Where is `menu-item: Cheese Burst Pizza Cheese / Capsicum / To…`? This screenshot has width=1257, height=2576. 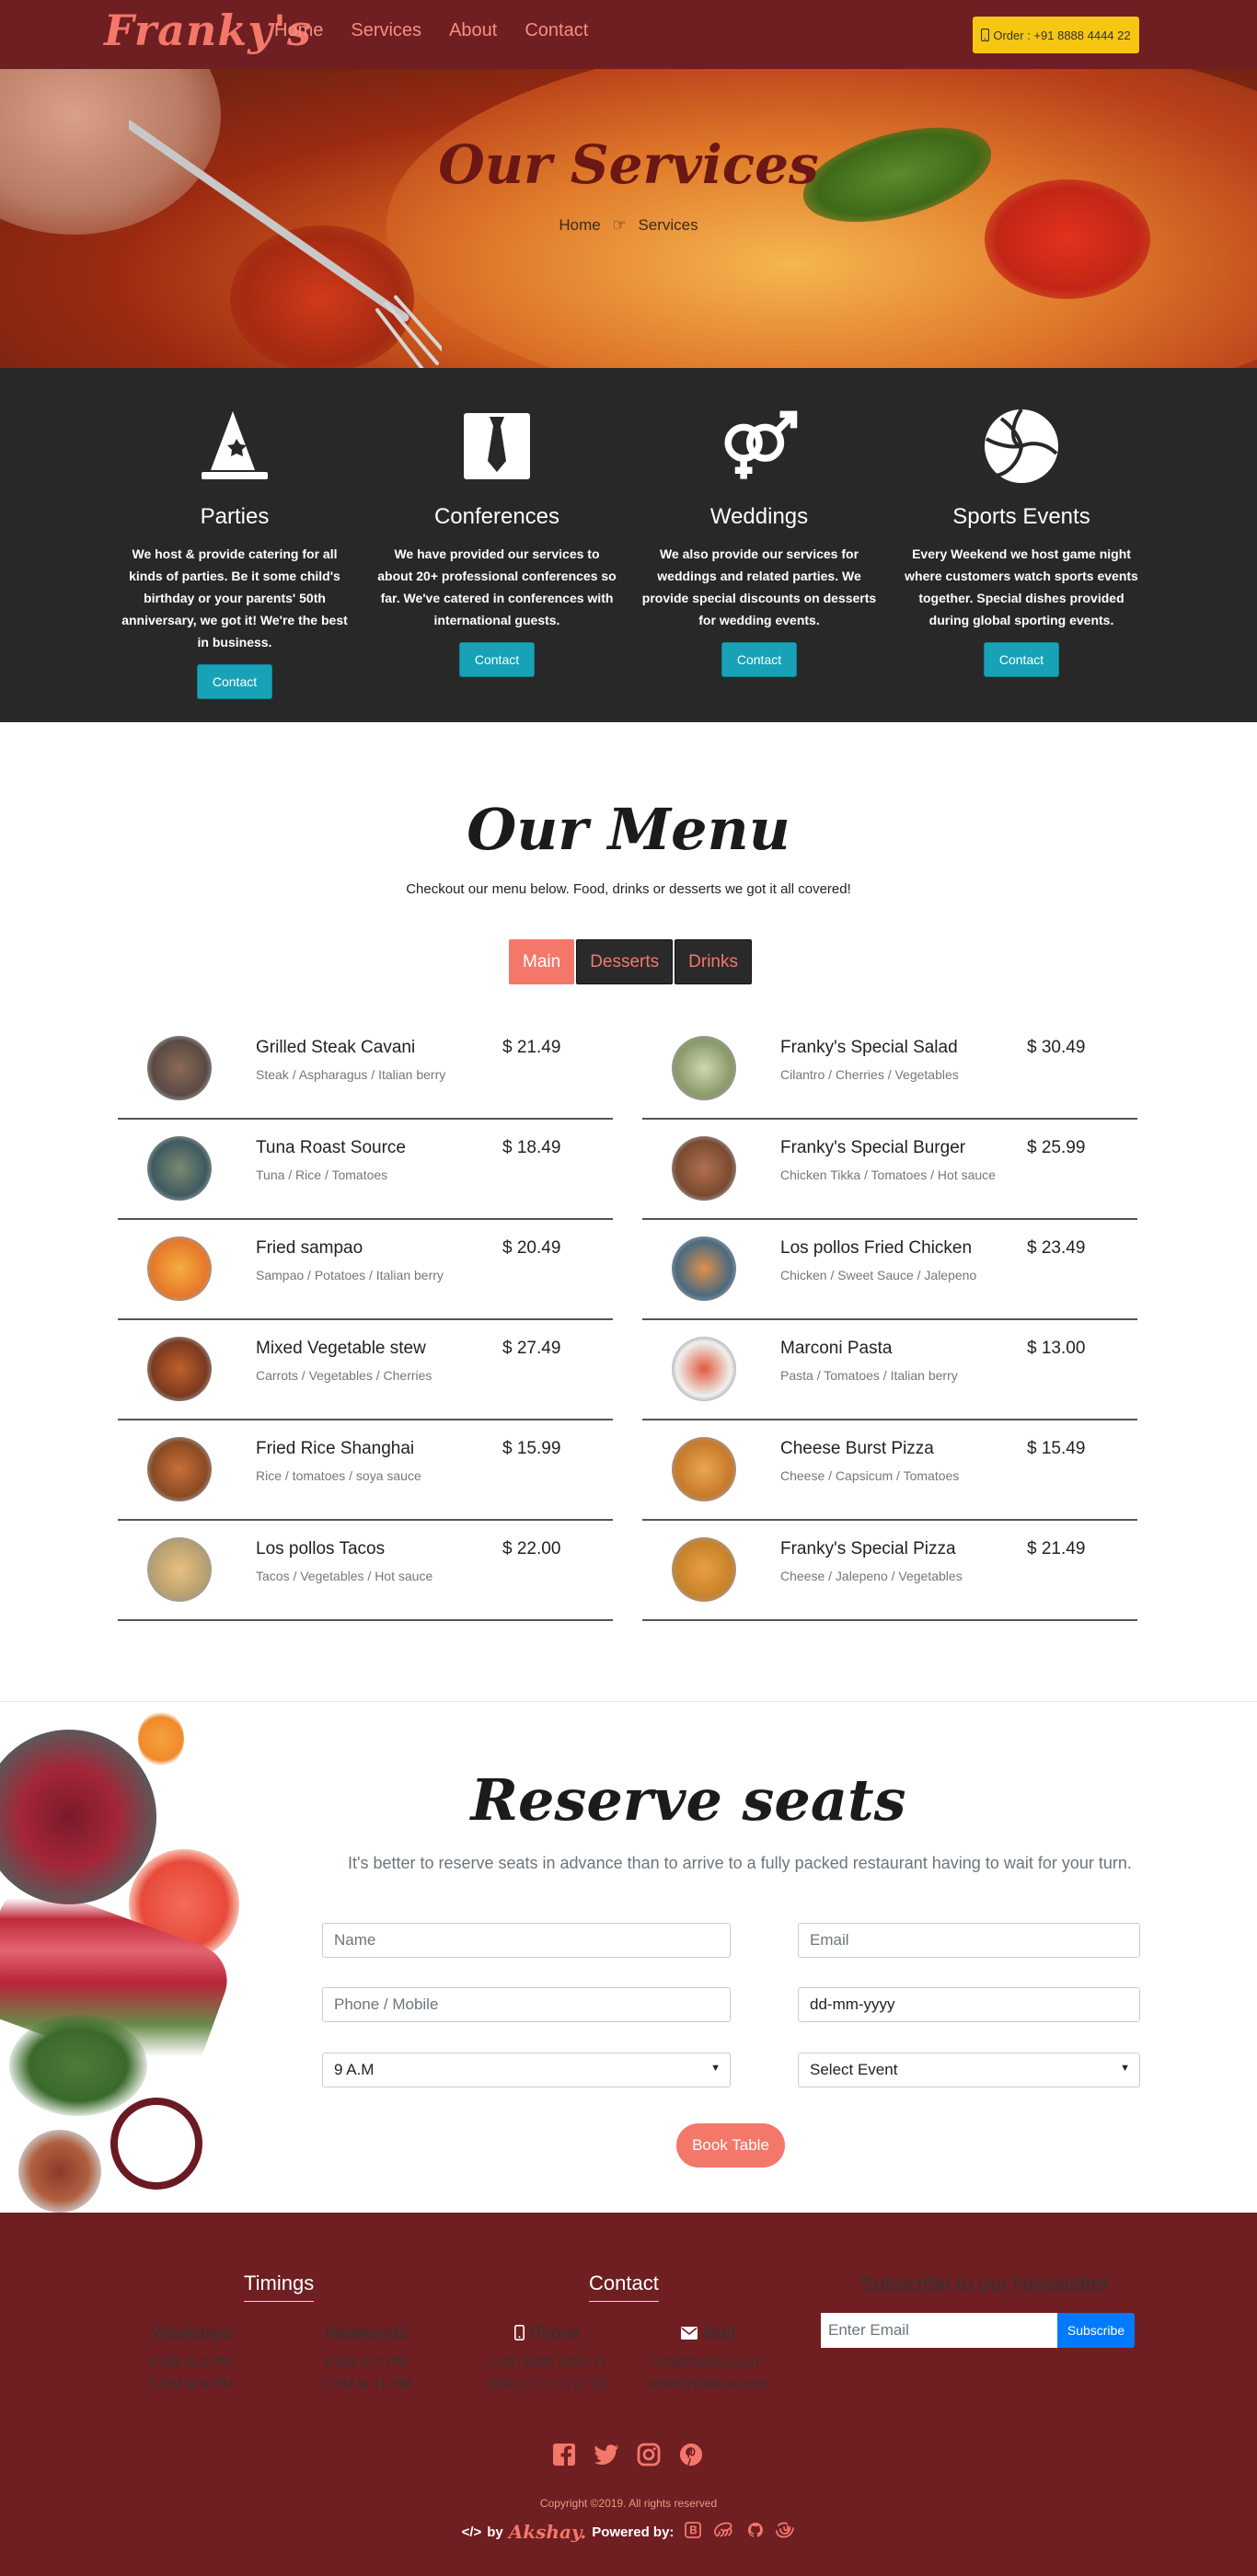 menu-item: Cheese Burst Pizza Cheese / Capsicum / To… is located at coordinates (889, 1470).